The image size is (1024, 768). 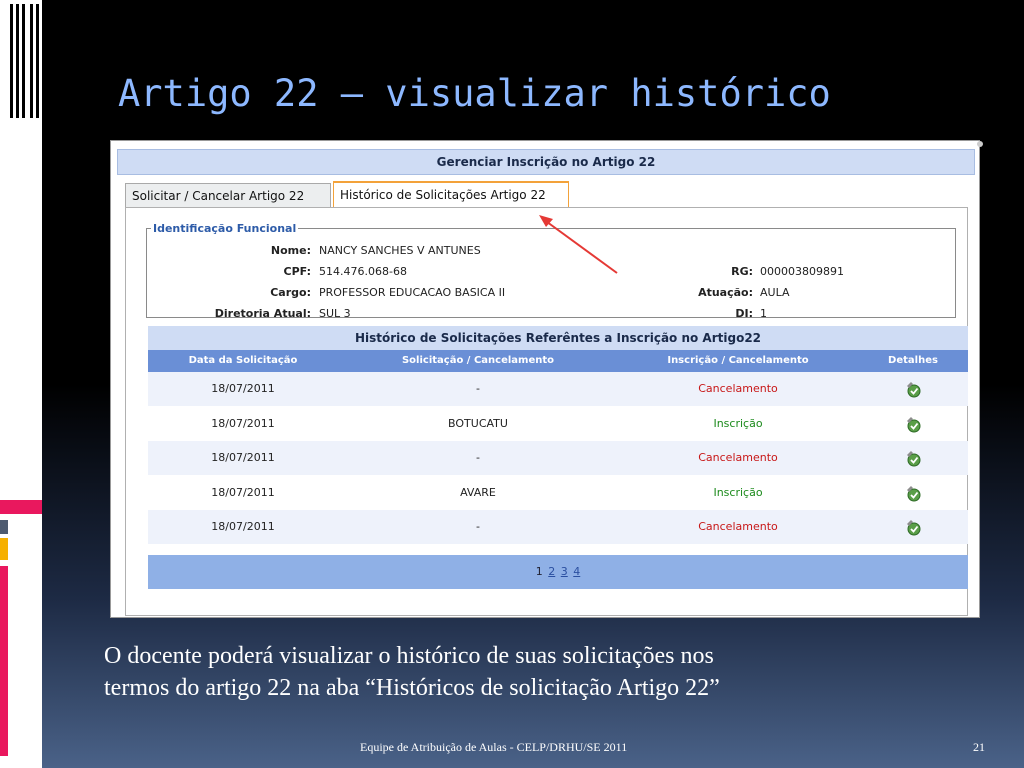 I want to click on cell-solicitacao: AVARE, so click(x=478, y=492).